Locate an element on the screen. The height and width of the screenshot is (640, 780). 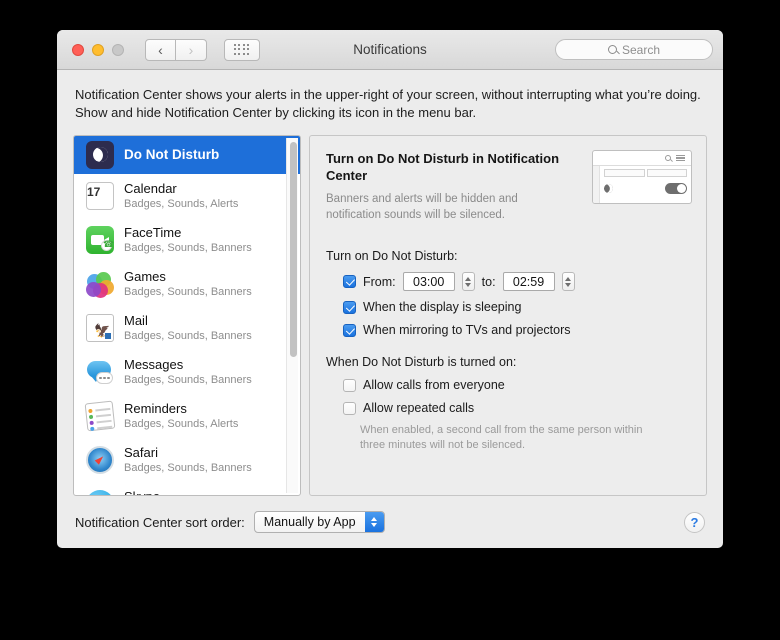
chevron-updown-icon is located at coordinates (374, 522).